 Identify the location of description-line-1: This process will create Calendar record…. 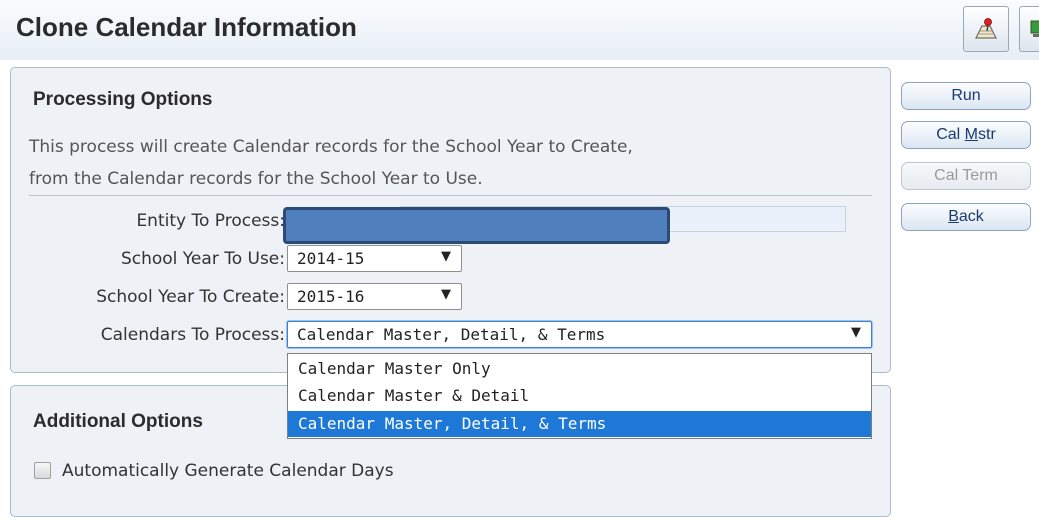
(331, 147).